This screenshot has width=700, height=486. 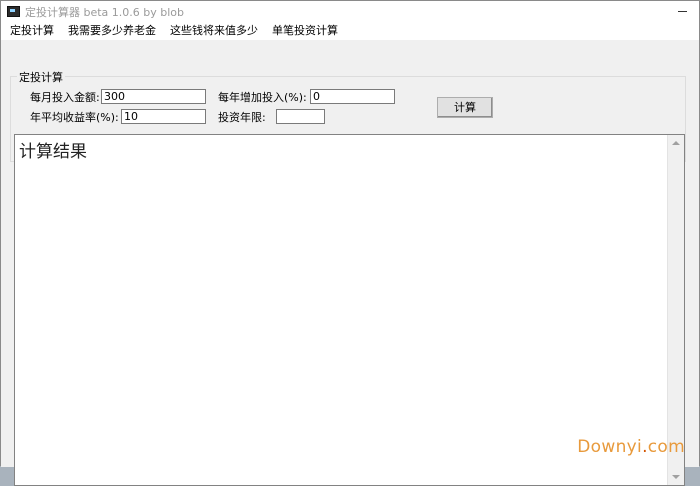 I want to click on calculator-app-icon, so click(x=13, y=11).